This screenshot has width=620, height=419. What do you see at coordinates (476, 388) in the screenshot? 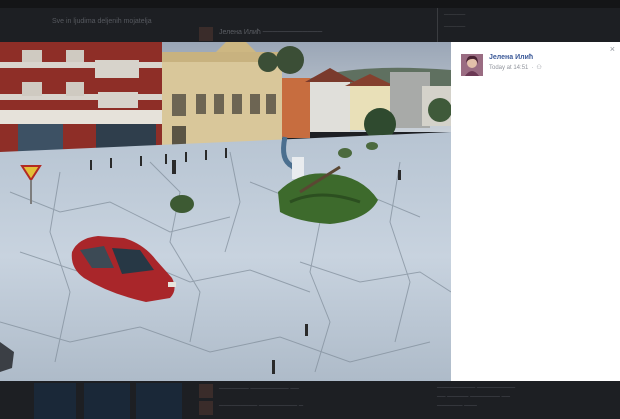
I see `background-side-text: ───────── ─────────` at bounding box center [476, 388].